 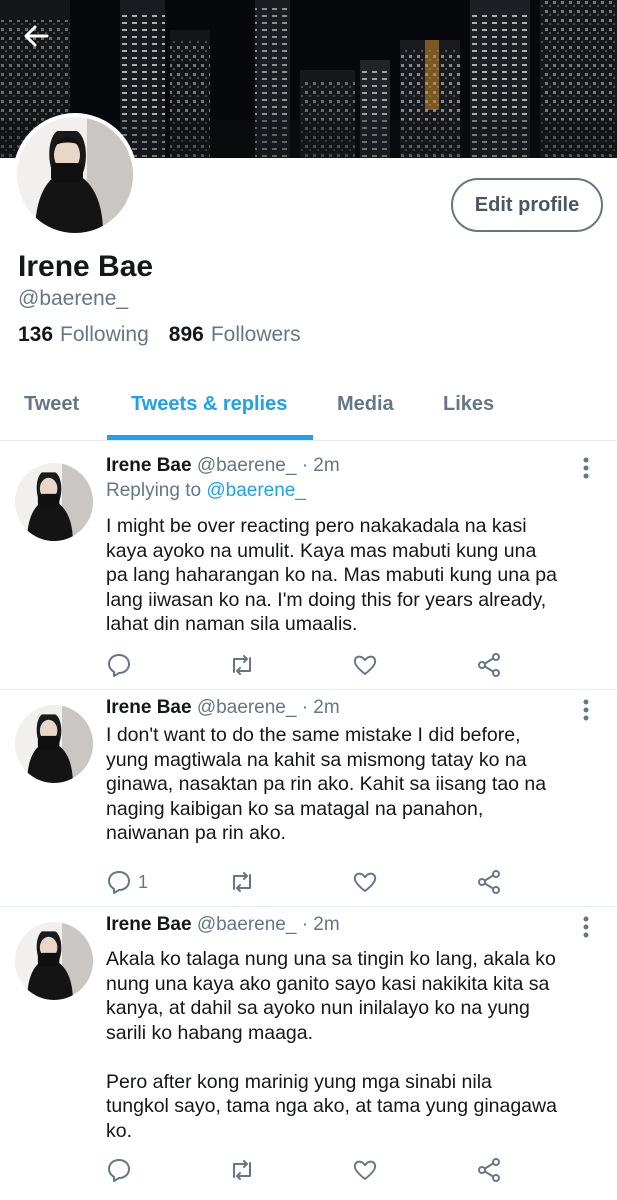 I want to click on followers-label: Followers, so click(x=255, y=334).